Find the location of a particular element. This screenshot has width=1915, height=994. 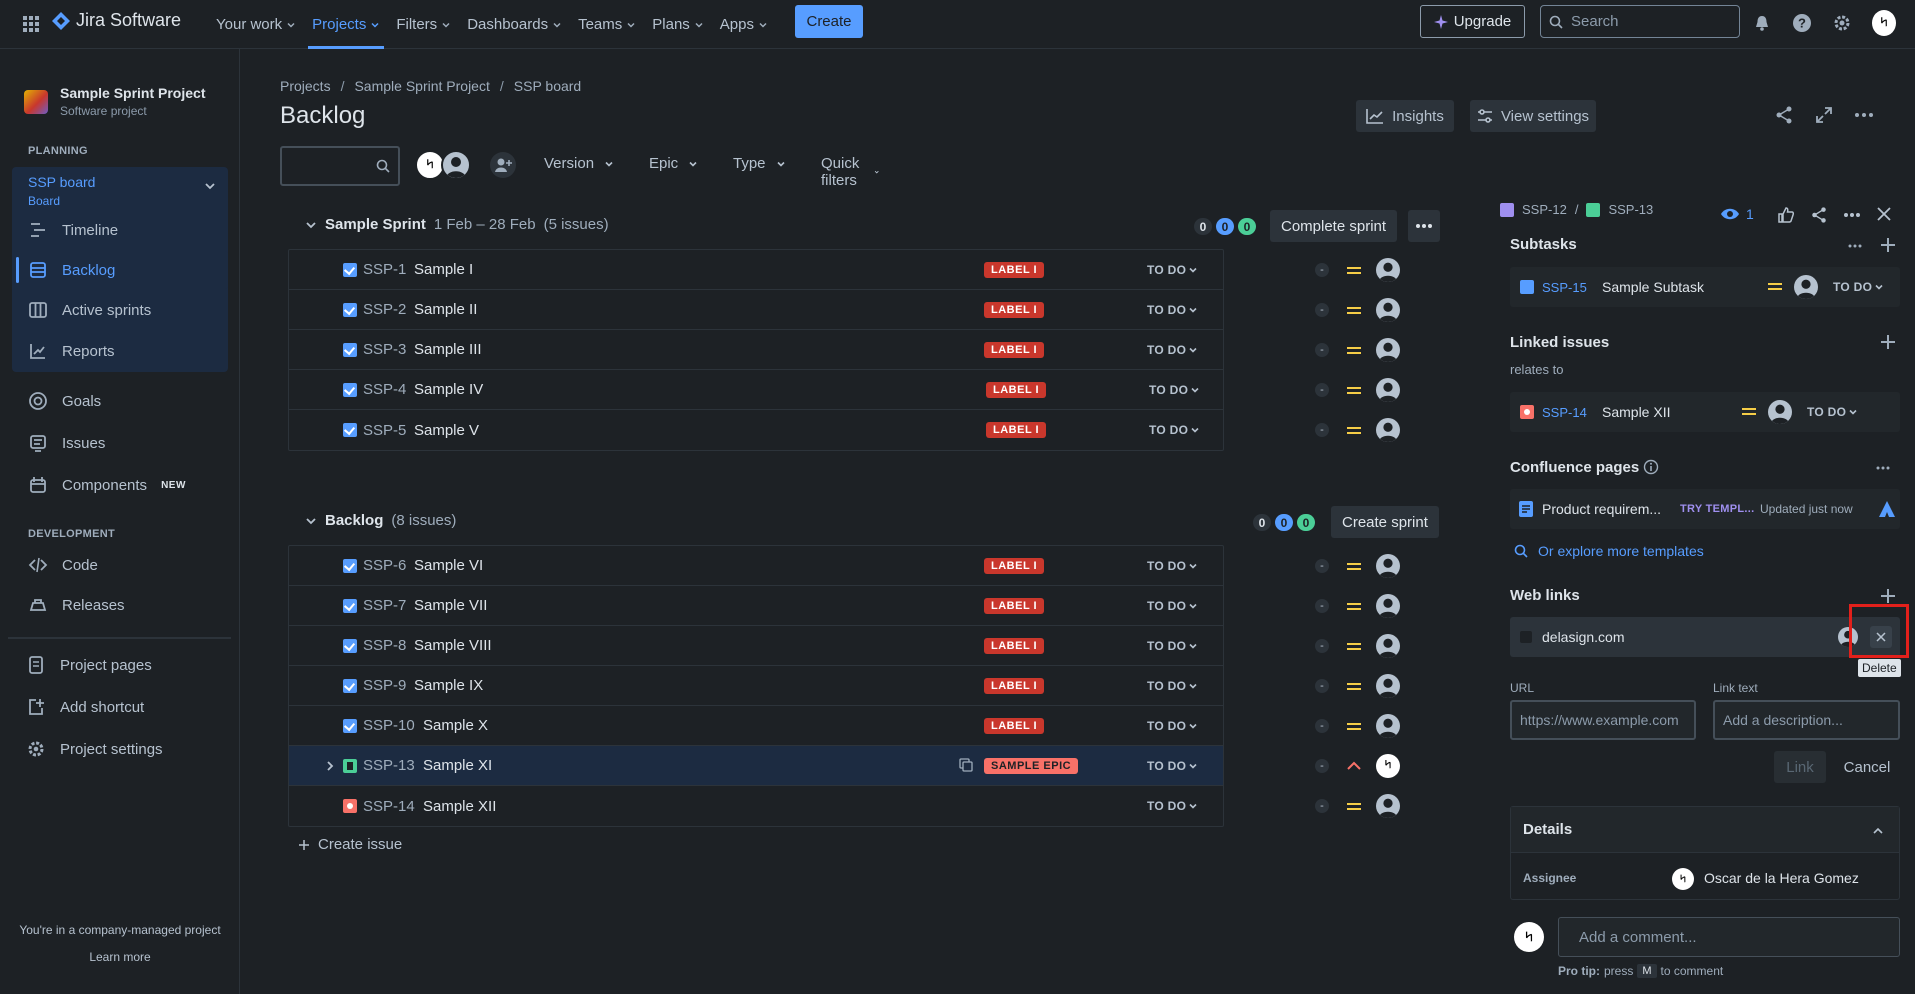

issue-summary: Sample X is located at coordinates (455, 725).